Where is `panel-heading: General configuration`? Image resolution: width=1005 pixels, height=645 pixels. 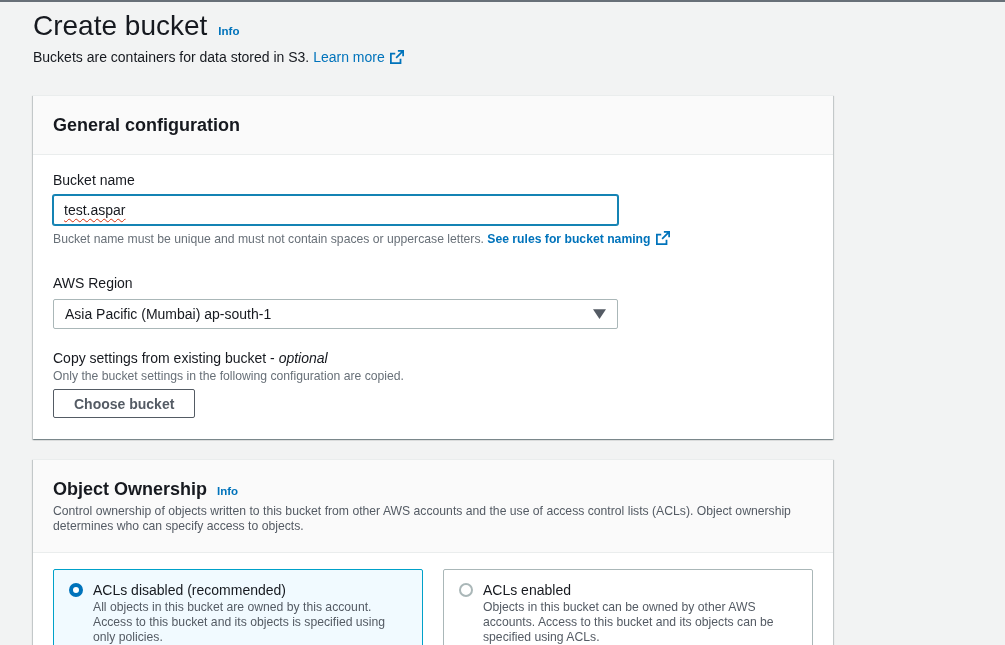 panel-heading: General configuration is located at coordinates (147, 125).